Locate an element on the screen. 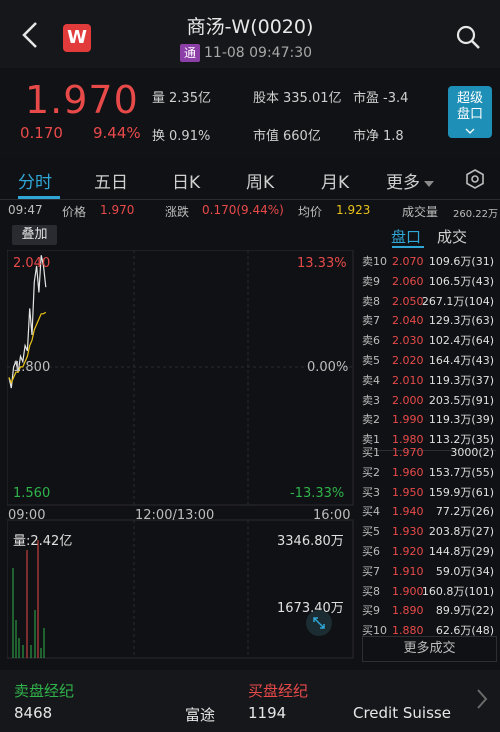  ask-row: 卖2 1.990 119.3万(39) is located at coordinates (429, 420).